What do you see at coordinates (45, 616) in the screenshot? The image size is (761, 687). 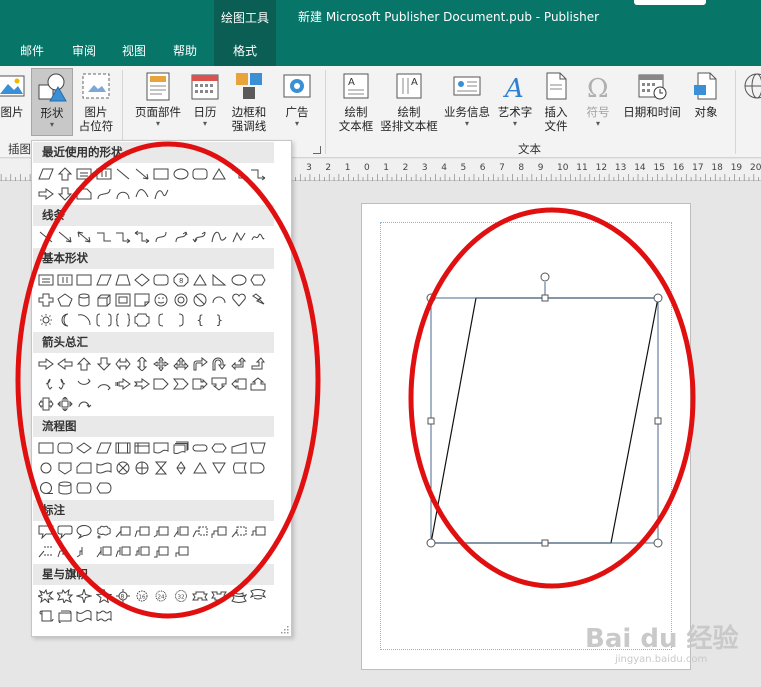 I see `banner-vertical-scroll-icon` at bounding box center [45, 616].